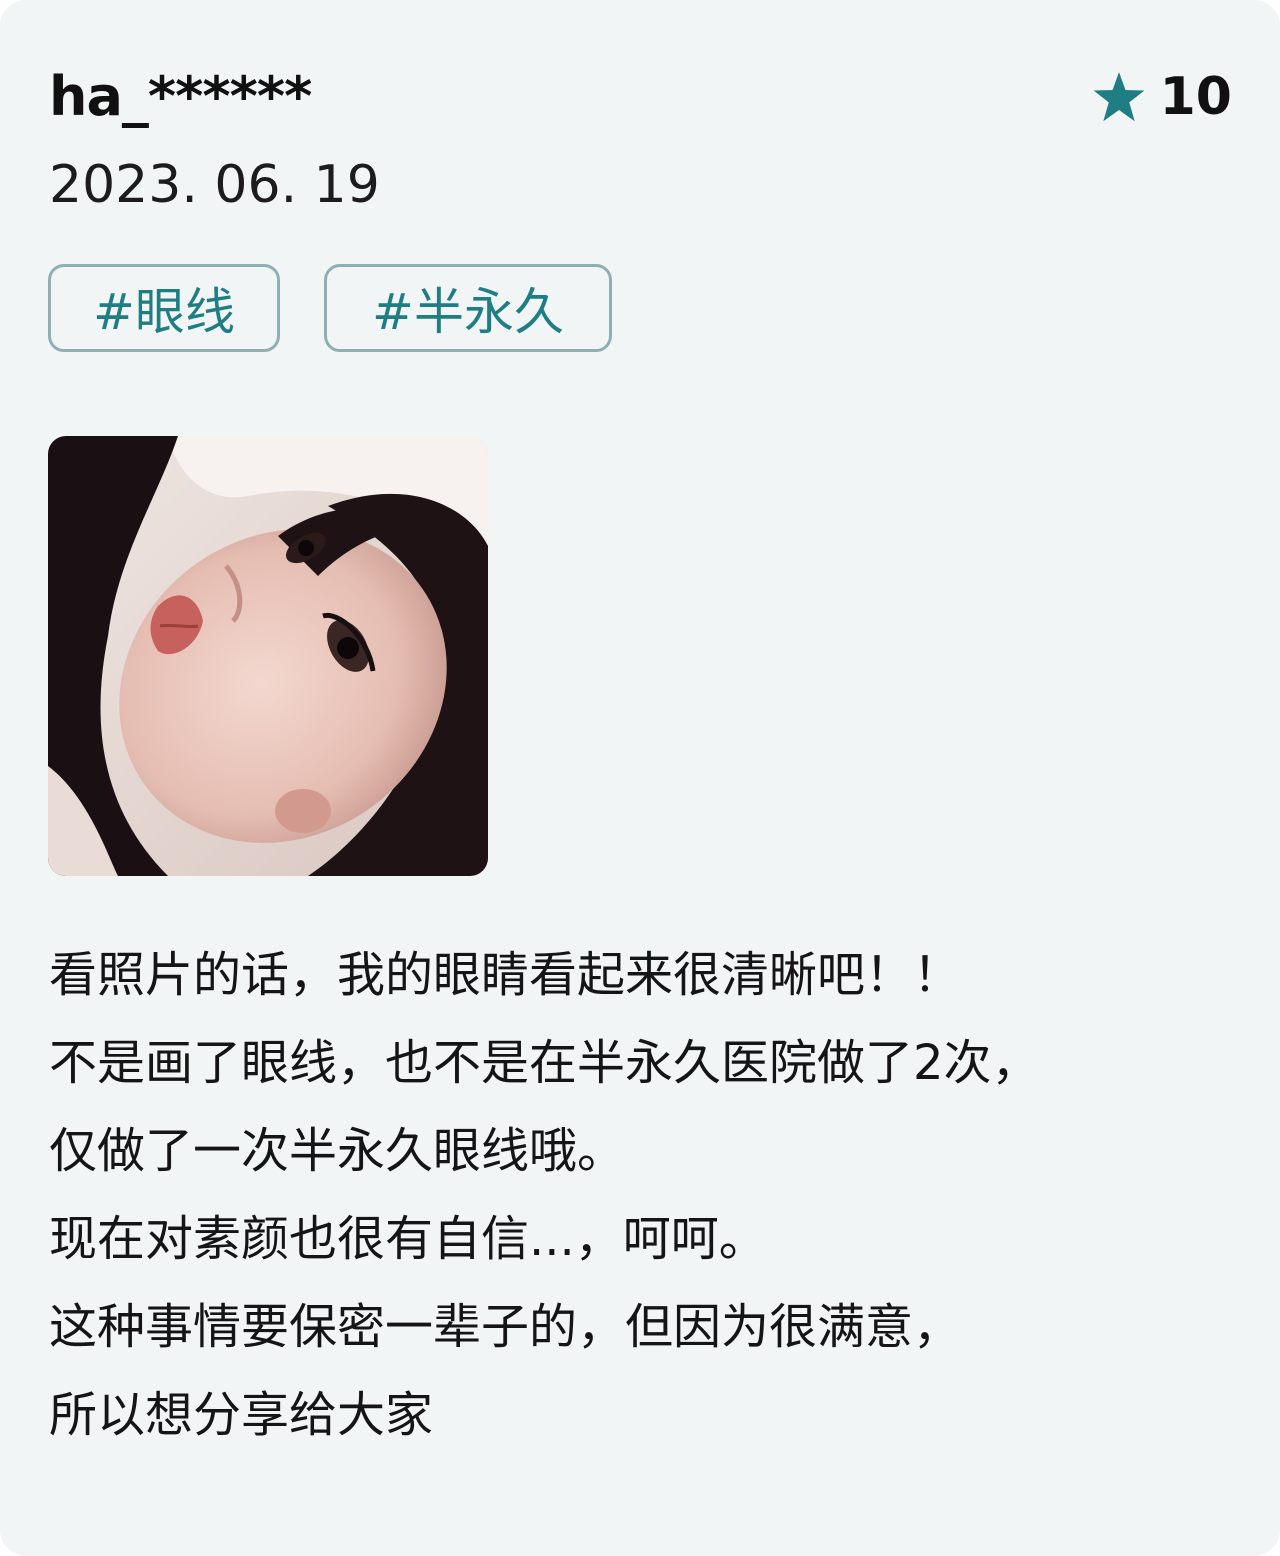 The image size is (1280, 1556). Describe the element at coordinates (505, 1327) in the screenshot. I see `review-line: 这种事情要保密一辈子的，但因为很满意，` at that location.